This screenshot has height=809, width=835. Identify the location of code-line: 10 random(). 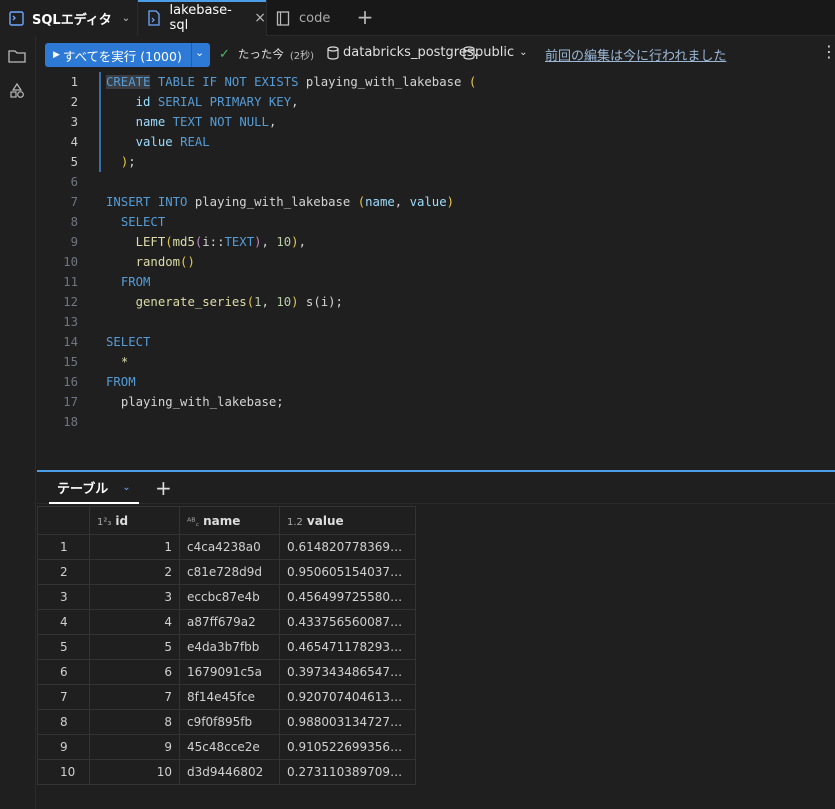
(436, 262).